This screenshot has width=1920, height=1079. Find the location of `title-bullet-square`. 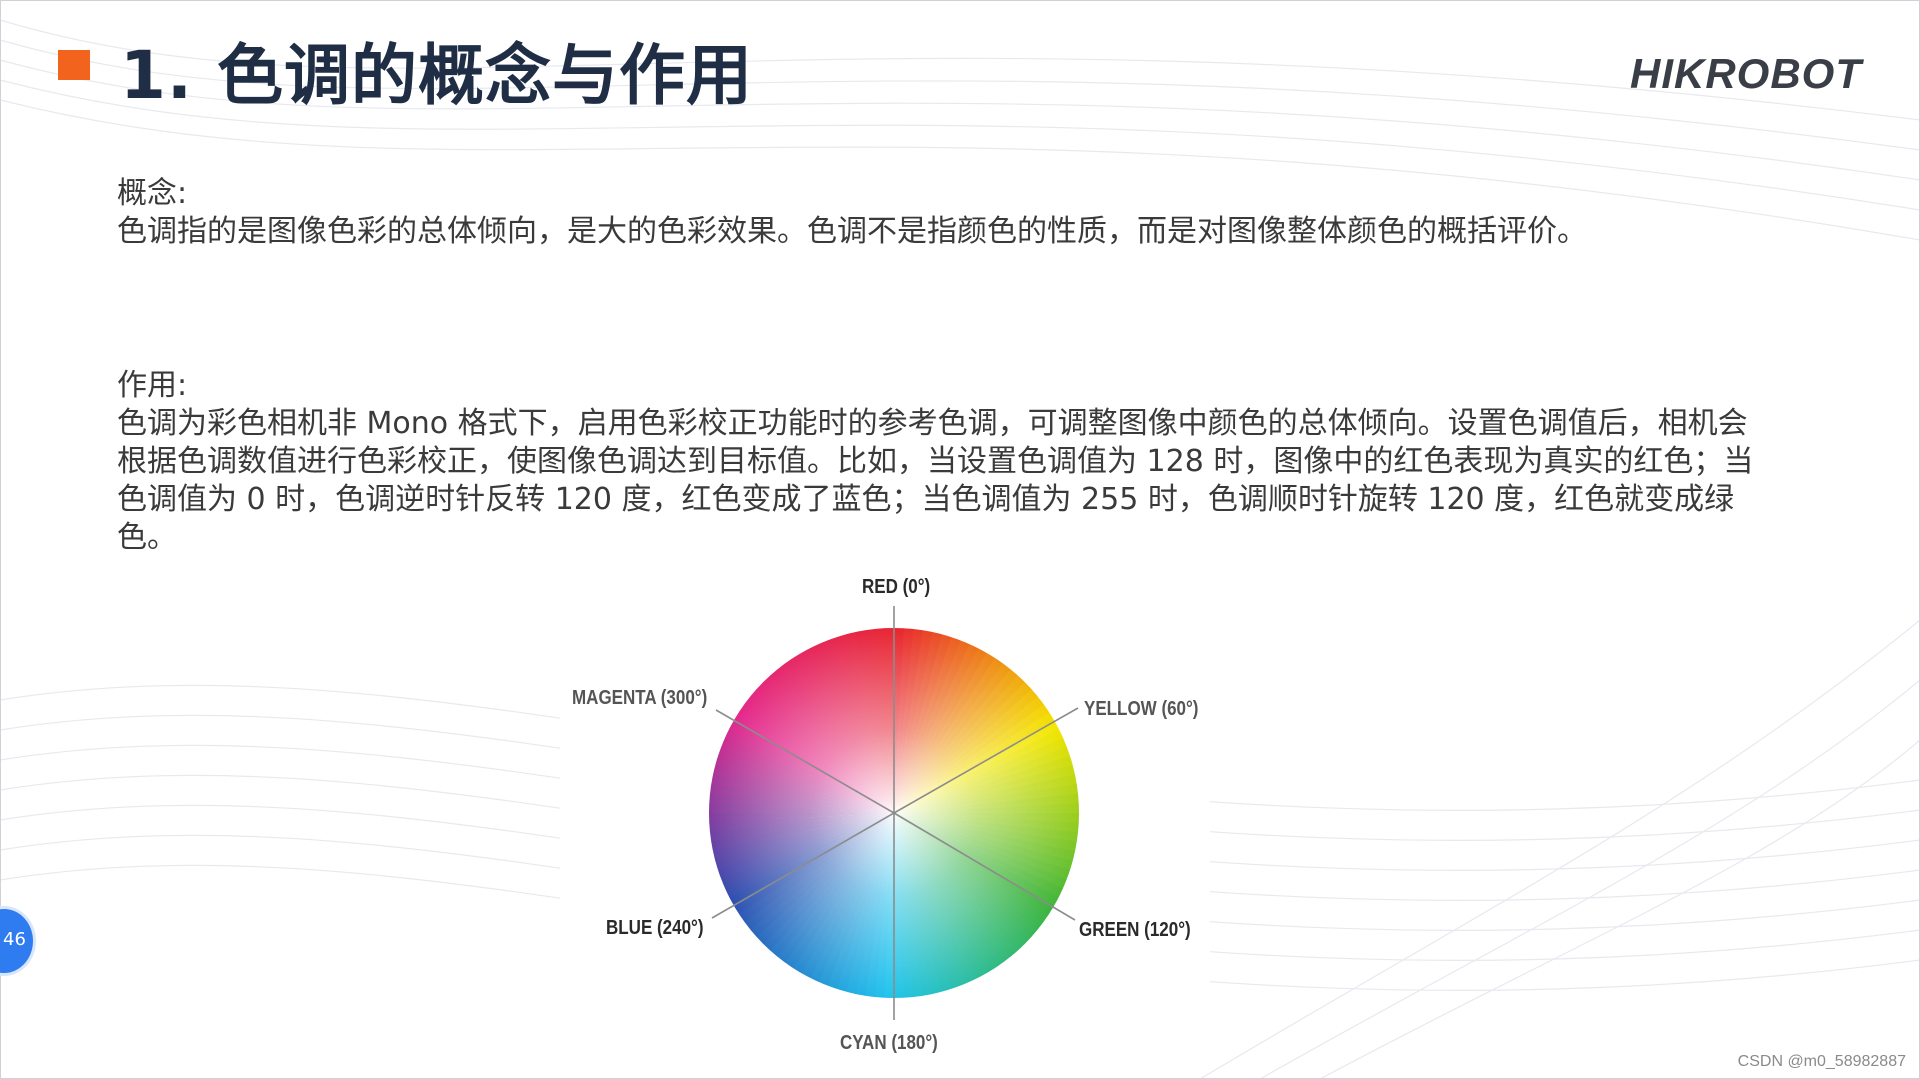

title-bullet-square is located at coordinates (74, 65).